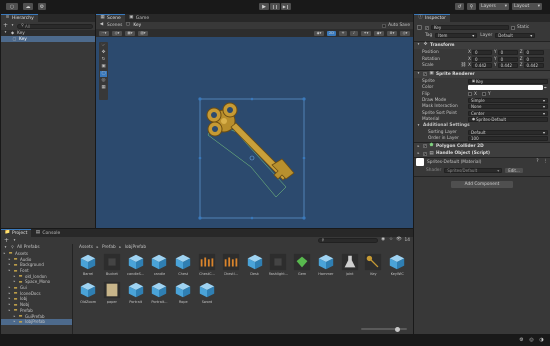 The height and width of the screenshot is (346, 550). I want to click on pause-button: ❙❙, so click(275, 6).